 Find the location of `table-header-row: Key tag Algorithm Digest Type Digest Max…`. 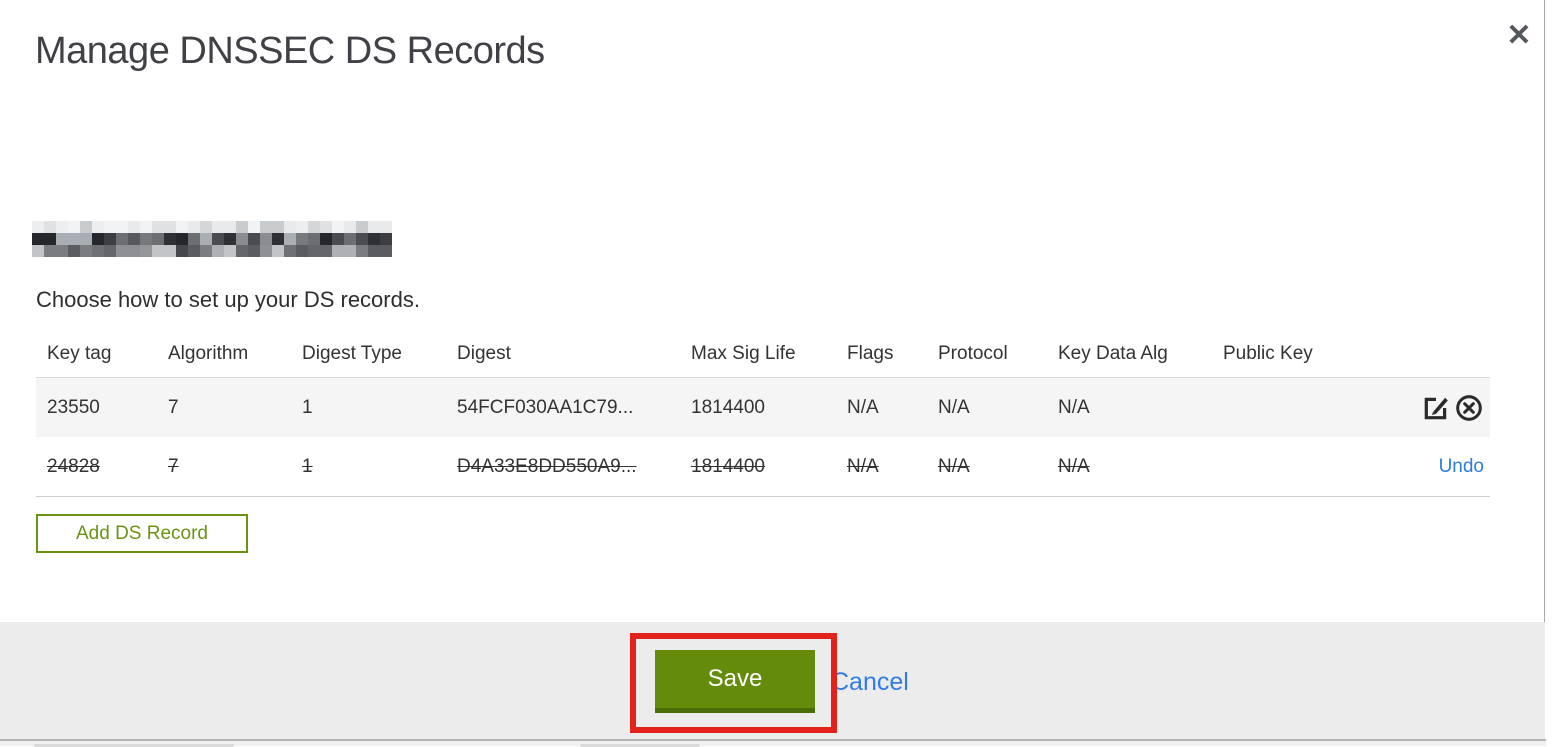

table-header-row: Key tag Algorithm Digest Type Digest Max… is located at coordinates (763, 353).